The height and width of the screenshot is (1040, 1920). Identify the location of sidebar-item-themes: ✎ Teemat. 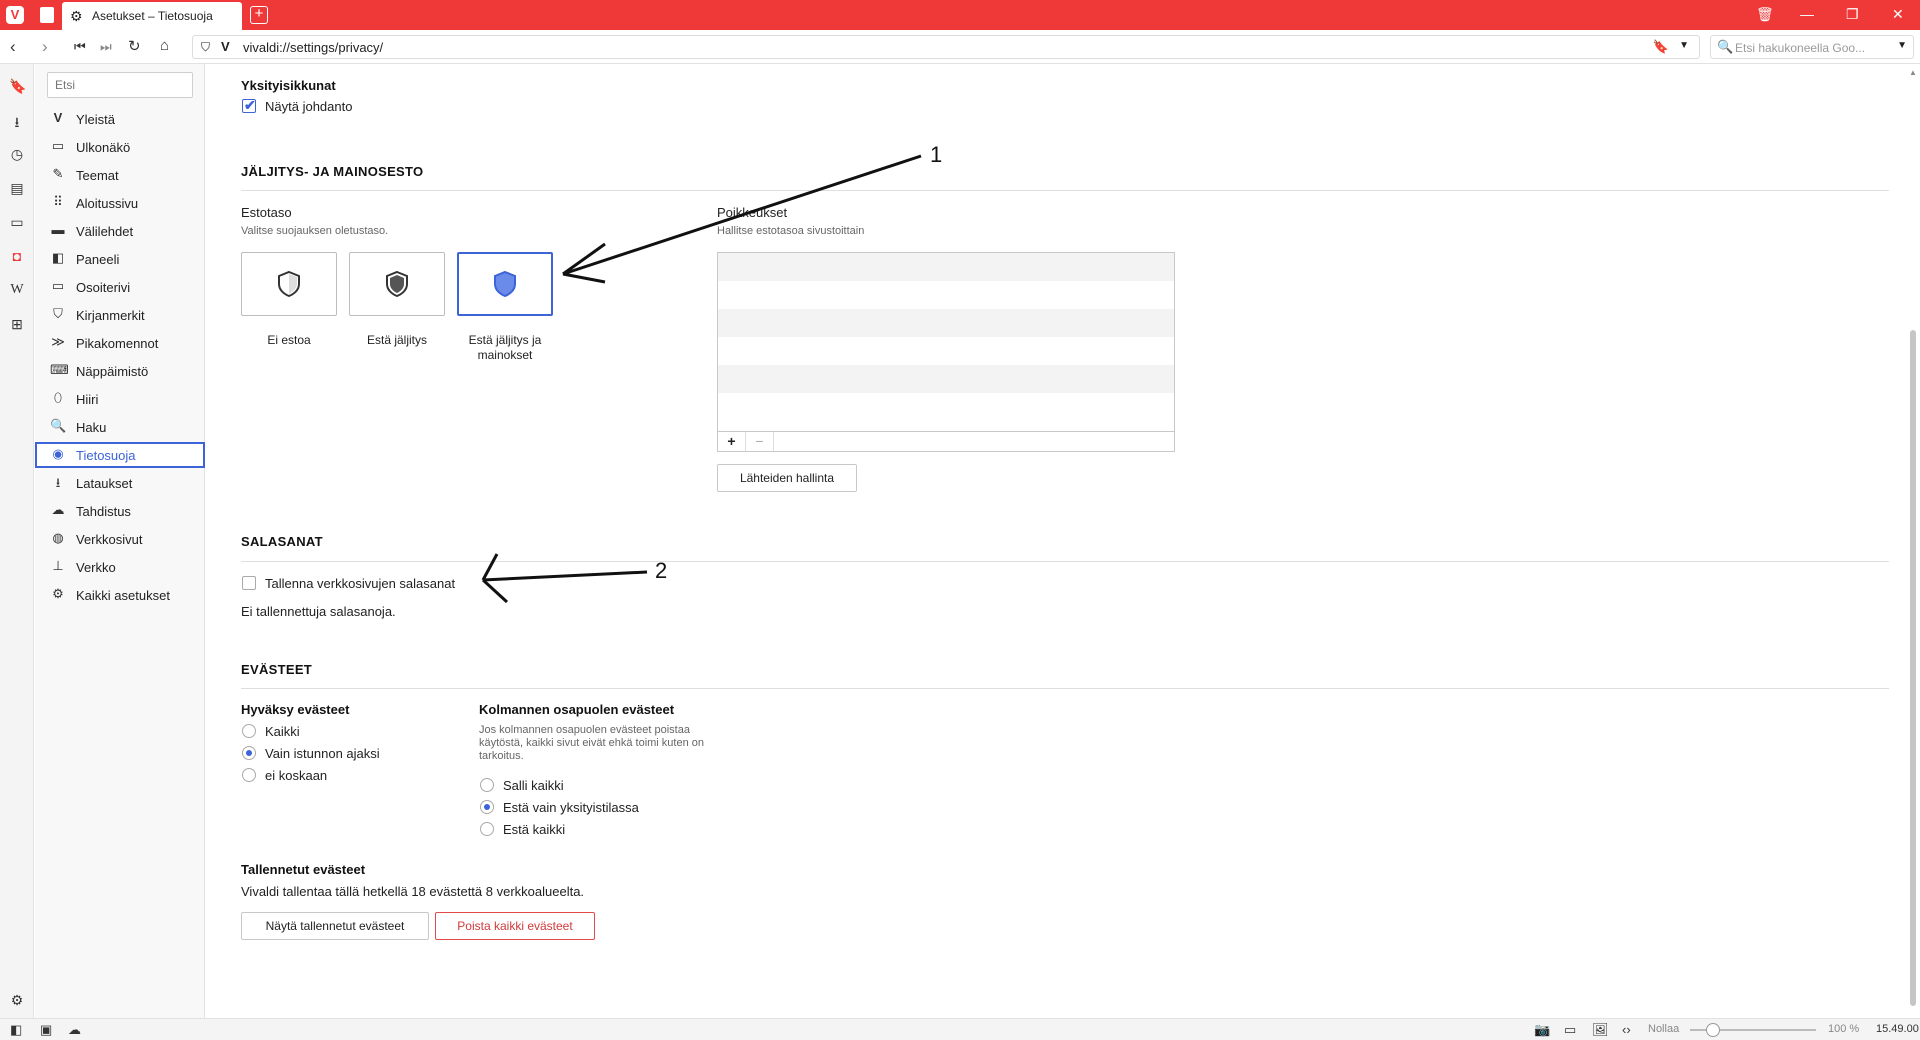
(120, 175).